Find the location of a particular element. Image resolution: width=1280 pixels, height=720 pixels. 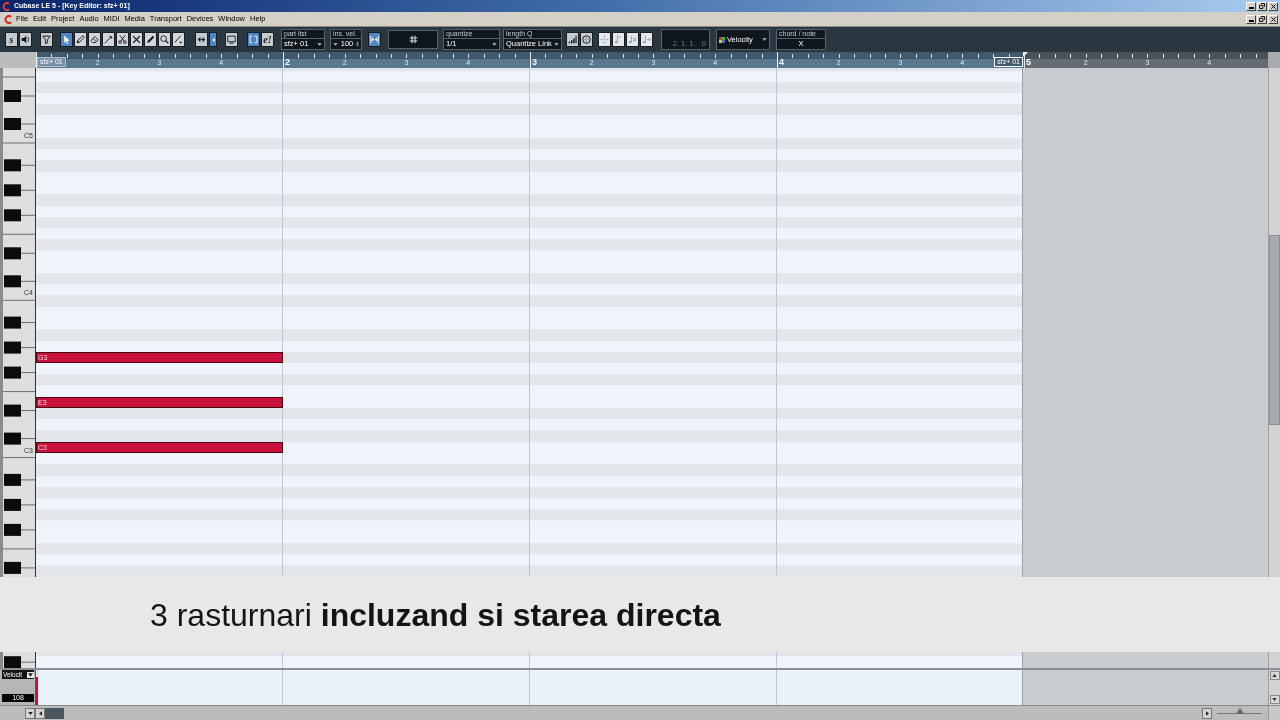

level-bars-icon is located at coordinates (572, 39).